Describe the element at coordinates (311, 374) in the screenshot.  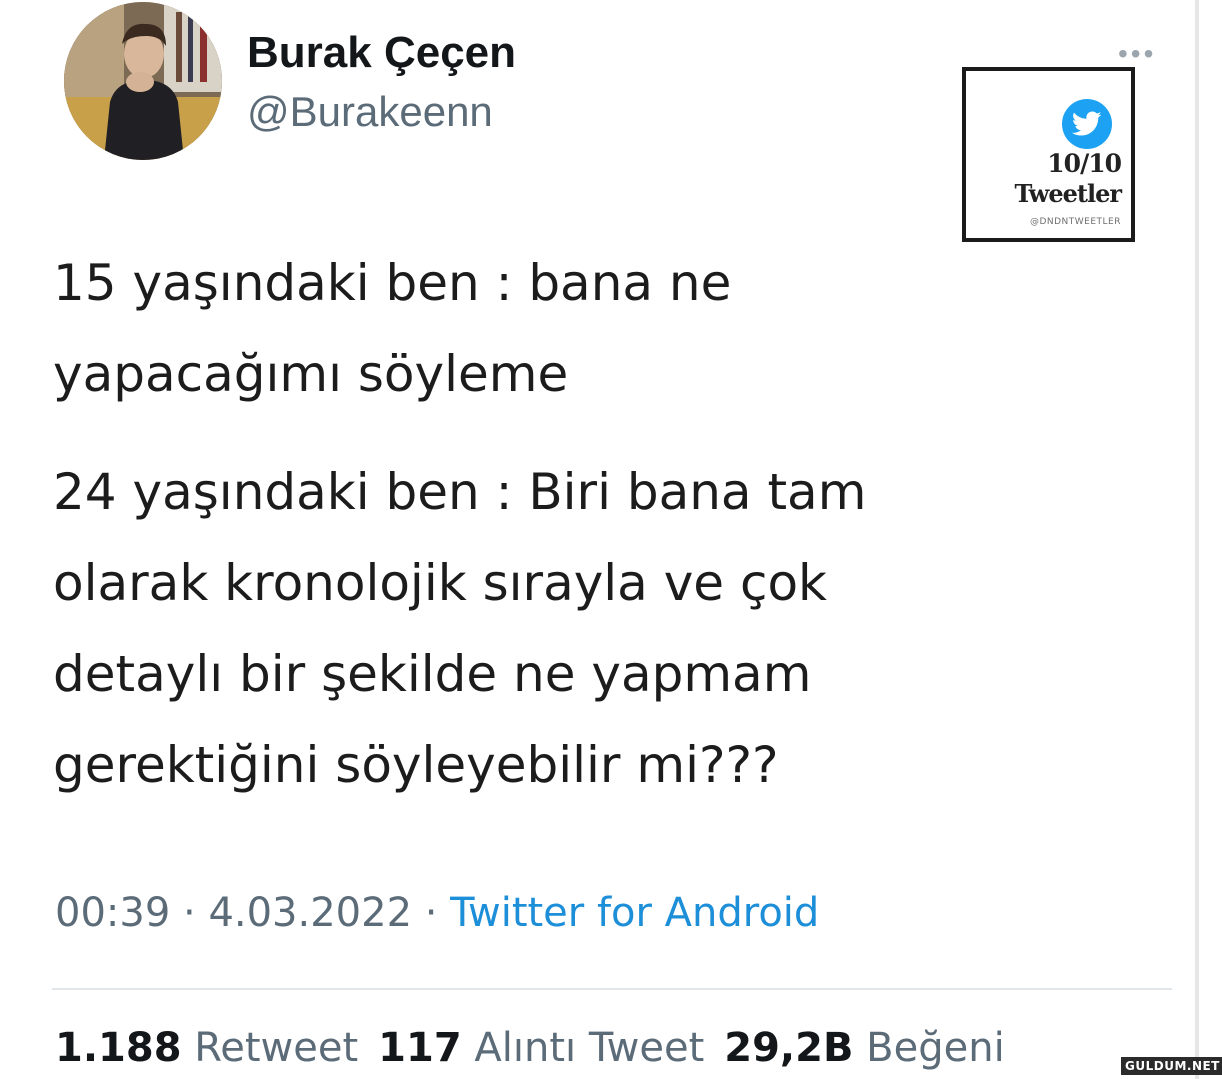
I see `tweet-line: yapacağımı söyleme` at that location.